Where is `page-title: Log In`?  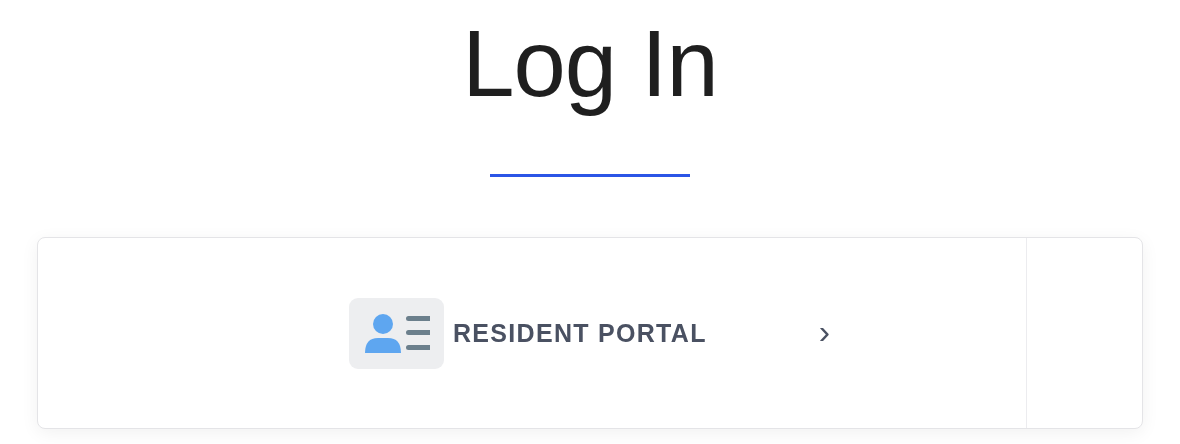
page-title: Log In is located at coordinates (590, 64).